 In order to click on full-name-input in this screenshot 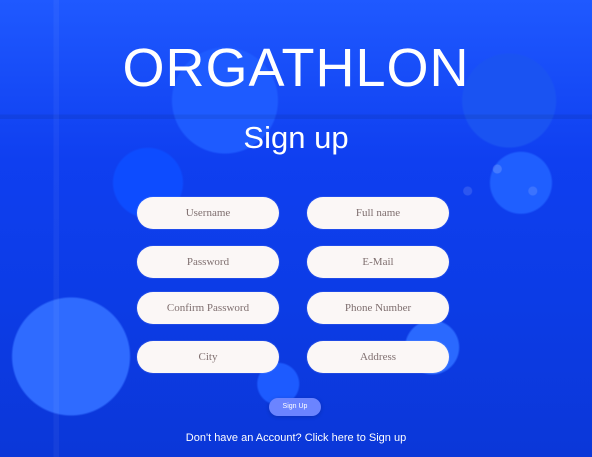, I will do `click(378, 213)`.